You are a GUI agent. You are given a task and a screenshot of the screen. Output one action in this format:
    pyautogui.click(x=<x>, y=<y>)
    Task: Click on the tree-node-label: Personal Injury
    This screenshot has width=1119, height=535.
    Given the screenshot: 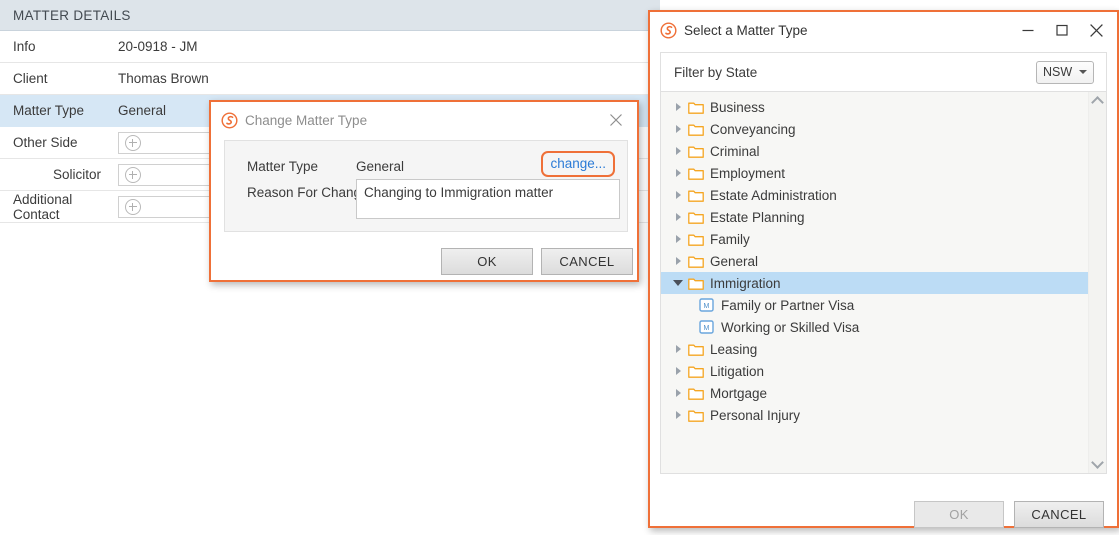 What is the action you would take?
    pyautogui.click(x=755, y=415)
    